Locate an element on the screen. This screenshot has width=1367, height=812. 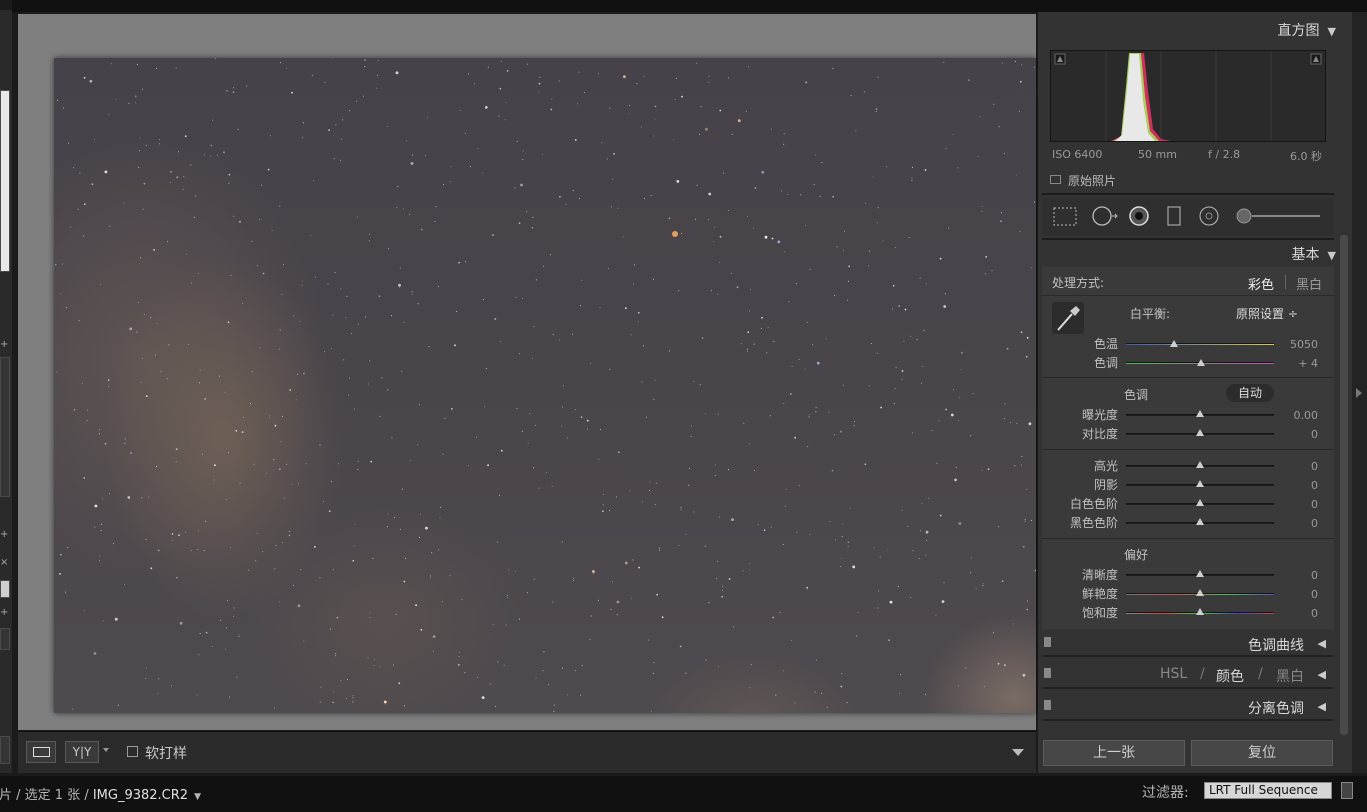
temp-slider-thumb is located at coordinates (1174, 343).